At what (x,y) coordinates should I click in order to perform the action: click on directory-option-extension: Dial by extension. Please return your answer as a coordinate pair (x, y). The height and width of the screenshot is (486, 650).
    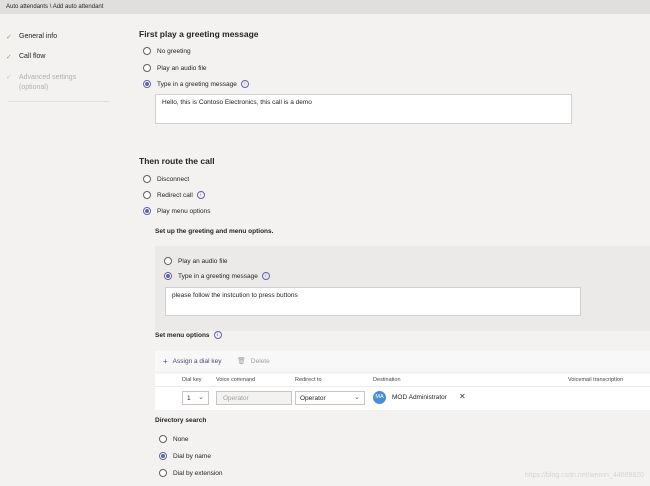
    Looking at the image, I should click on (191, 473).